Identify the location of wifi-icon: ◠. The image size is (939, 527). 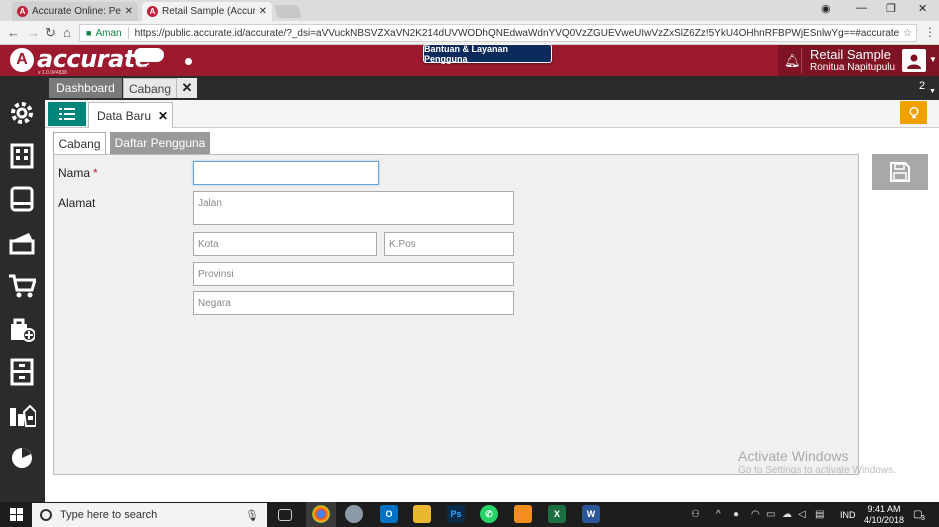
(755, 514).